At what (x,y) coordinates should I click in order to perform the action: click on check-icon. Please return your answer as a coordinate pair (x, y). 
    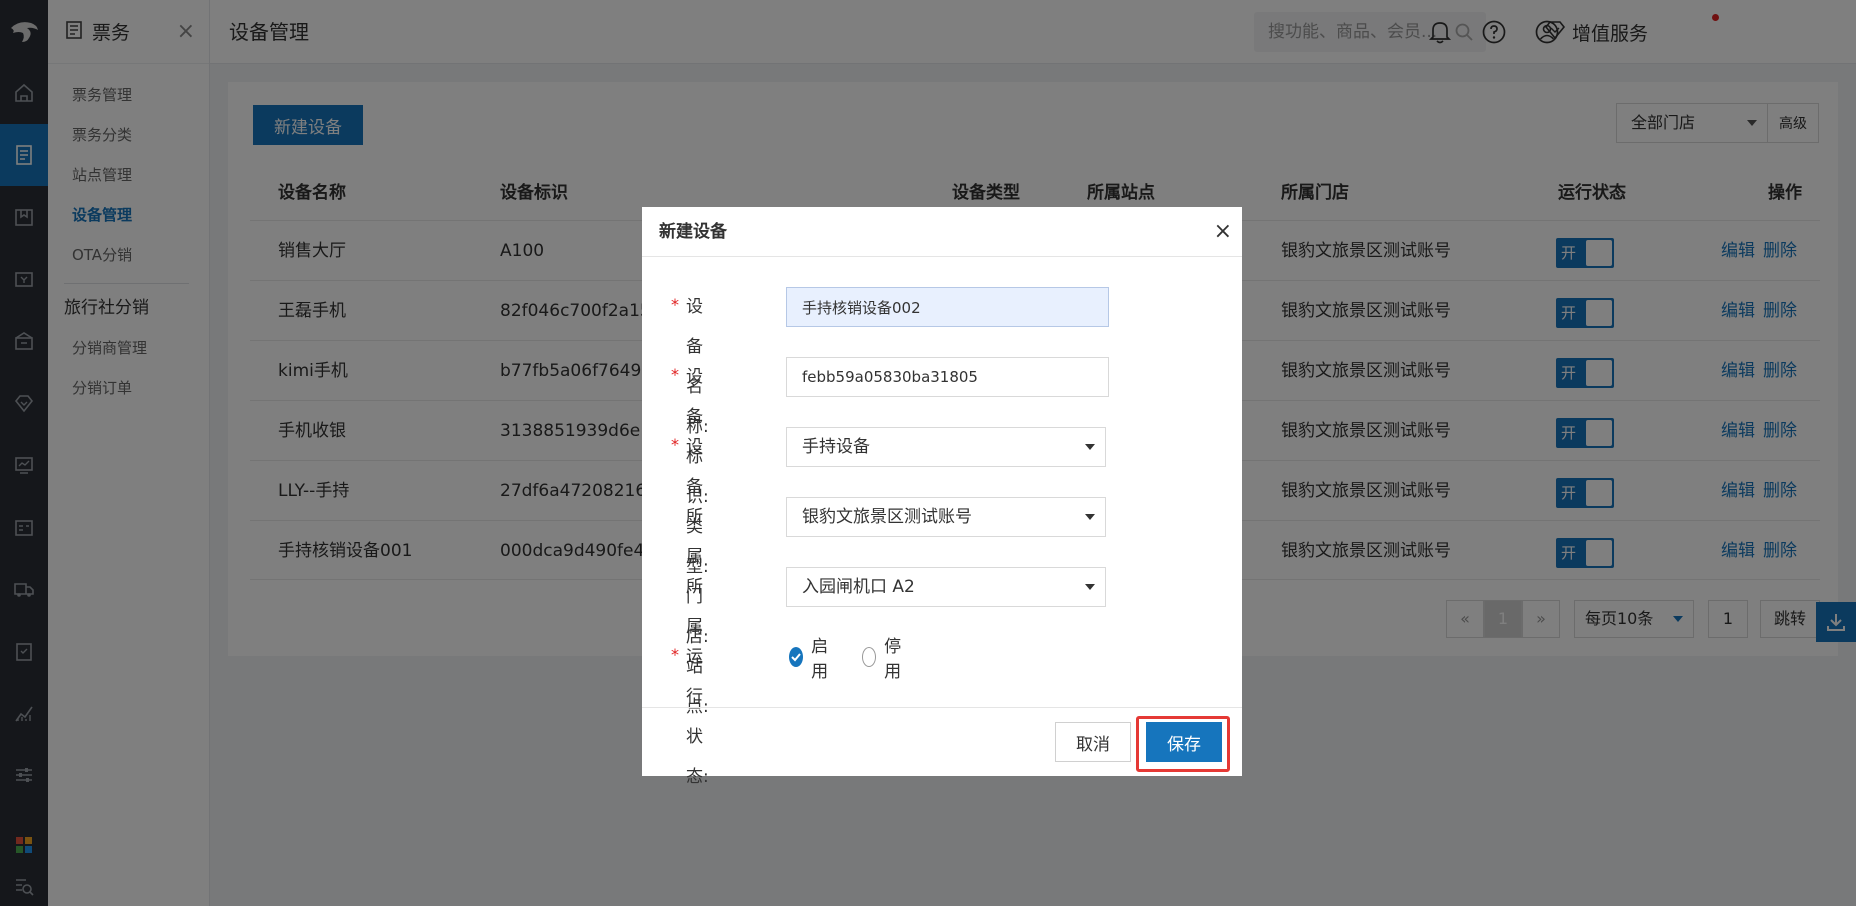
    Looking at the image, I should click on (796, 657).